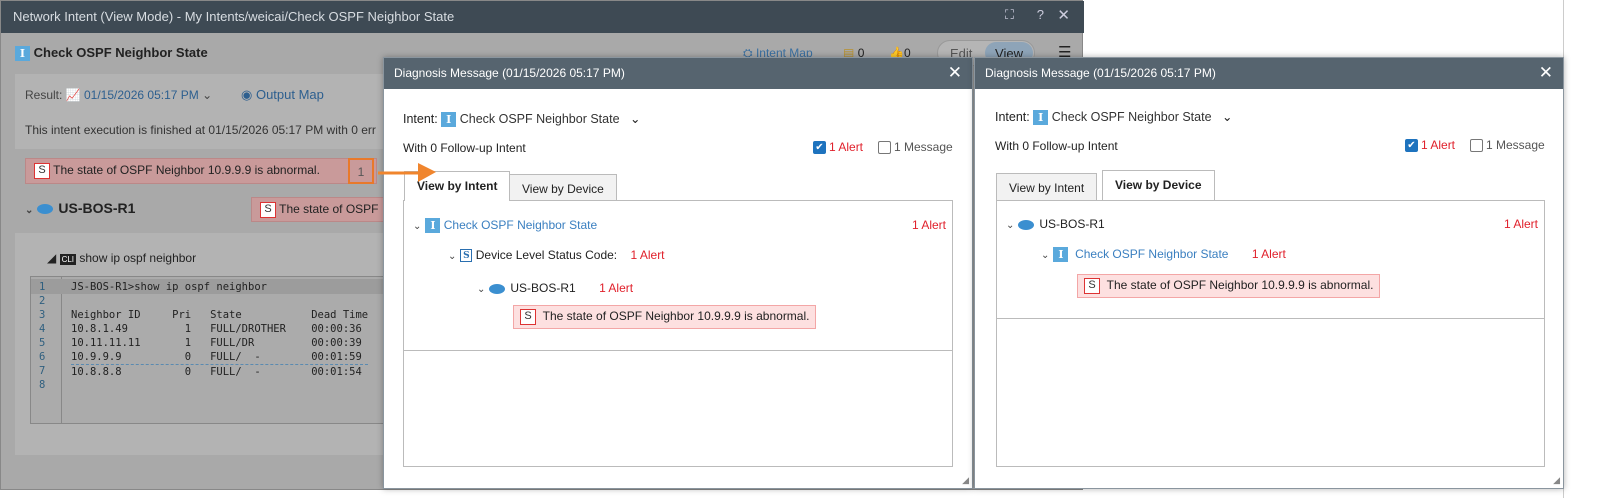 This screenshot has width=1597, height=498. Describe the element at coordinates (80, 208) in the screenshot. I see `device-row: ⌄ US-BOS-R1` at that location.